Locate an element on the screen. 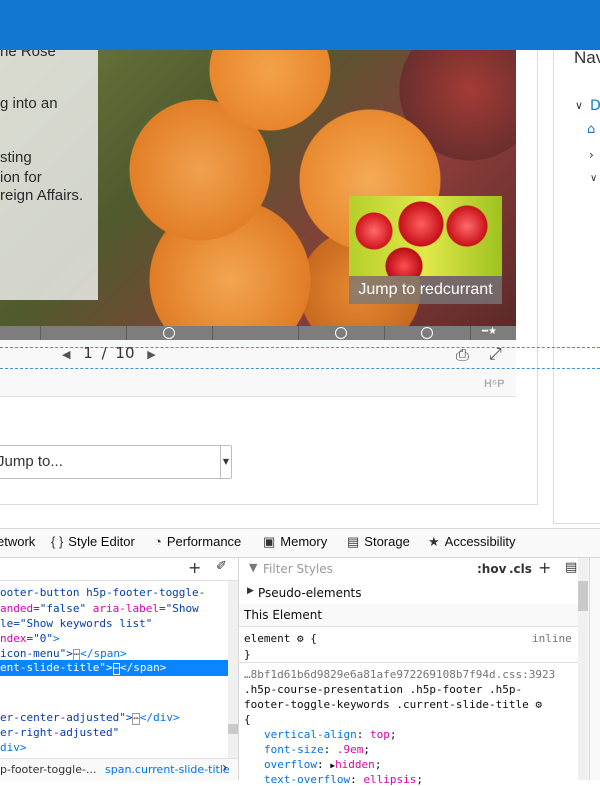 The width and height of the screenshot is (600, 786). slide-pager: ◀ 1 / 10 ▶ is located at coordinates (109, 355).